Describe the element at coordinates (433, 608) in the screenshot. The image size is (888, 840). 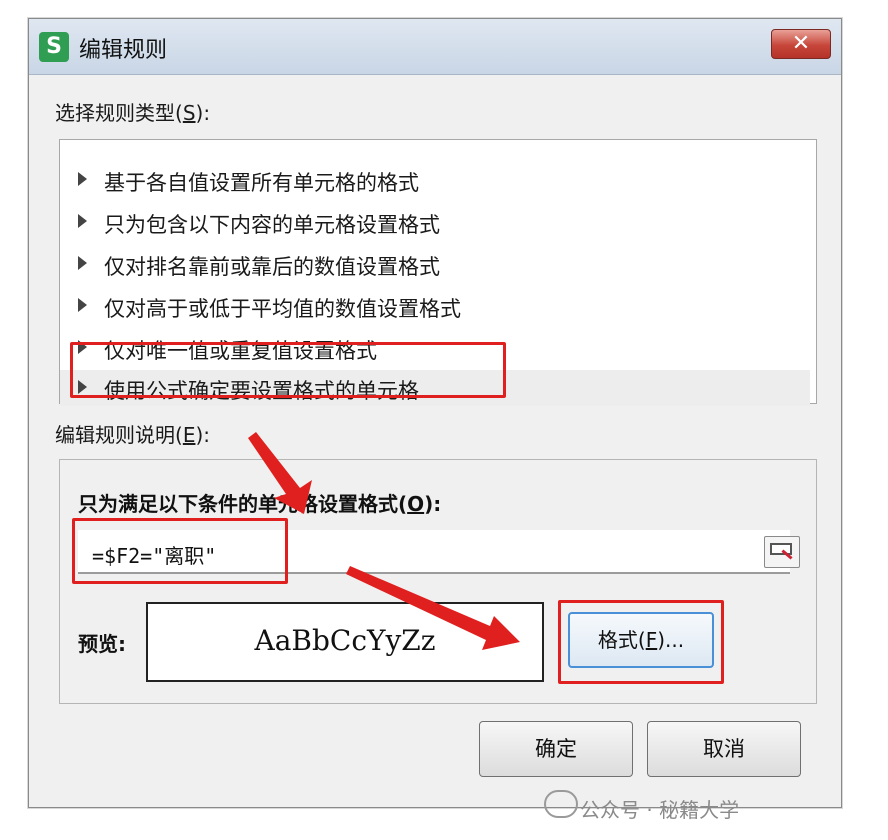
I see `arrow-right-icon` at that location.